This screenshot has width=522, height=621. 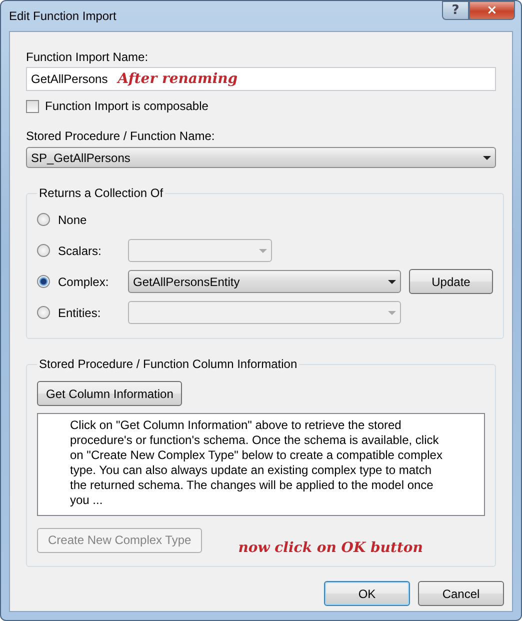 What do you see at coordinates (451, 281) in the screenshot?
I see `update-button: Update` at bounding box center [451, 281].